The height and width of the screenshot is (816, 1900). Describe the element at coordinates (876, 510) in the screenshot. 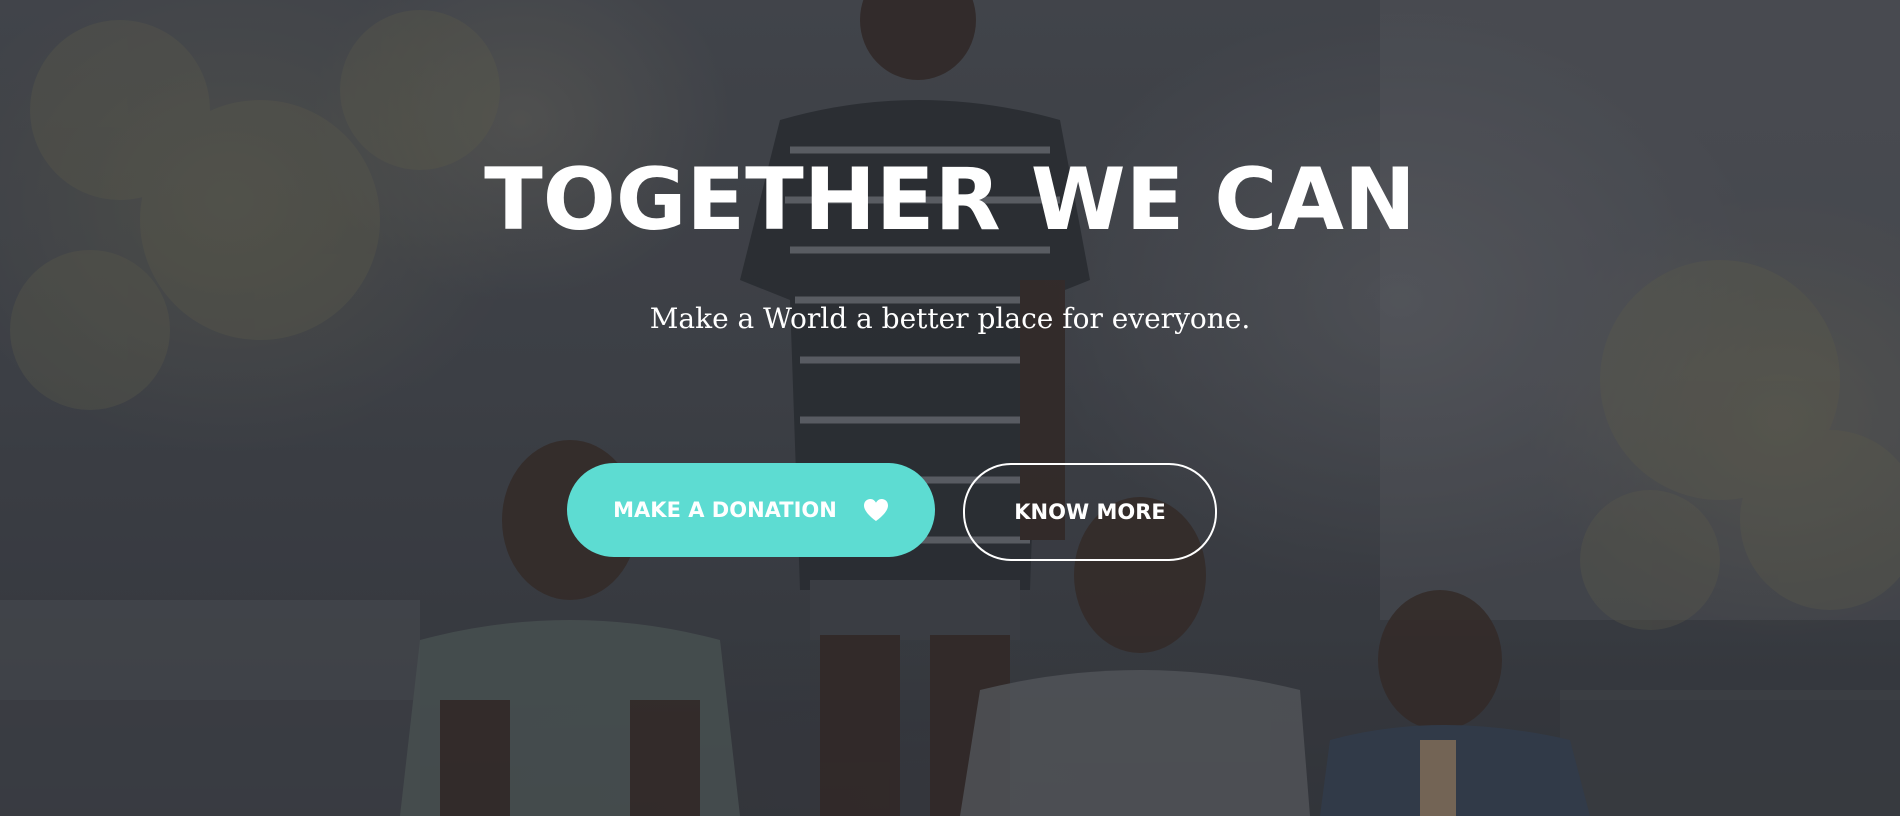

I see `heart-icon` at that location.